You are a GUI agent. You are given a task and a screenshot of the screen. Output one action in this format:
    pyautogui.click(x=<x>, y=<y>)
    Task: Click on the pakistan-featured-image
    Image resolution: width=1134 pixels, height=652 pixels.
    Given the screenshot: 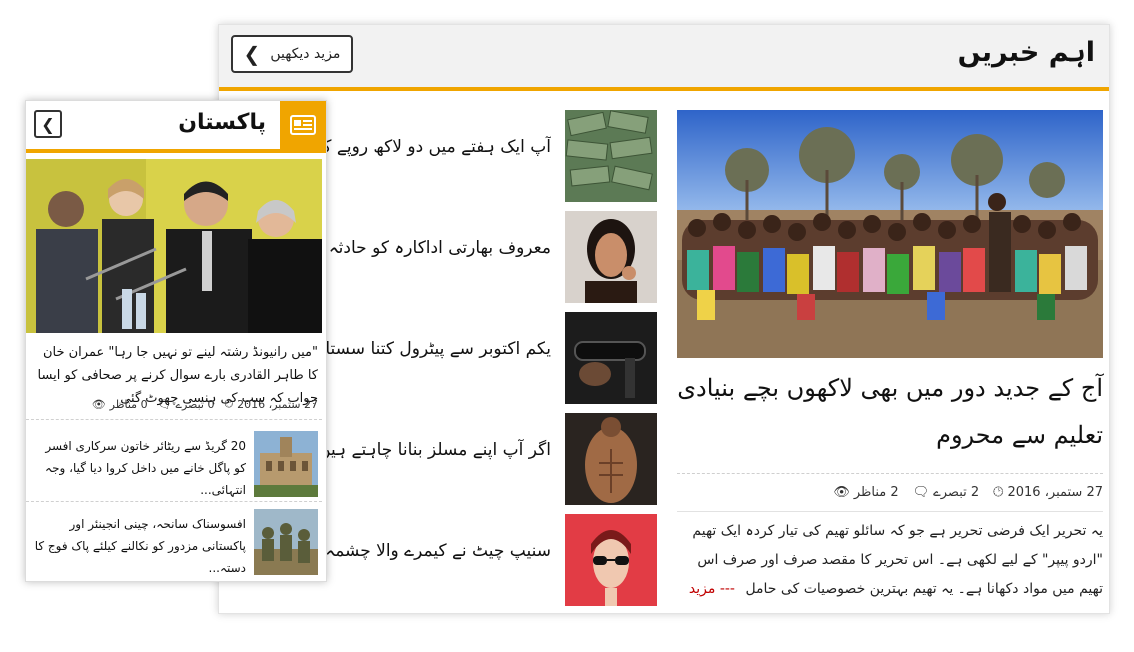 What is the action you would take?
    pyautogui.click(x=174, y=246)
    